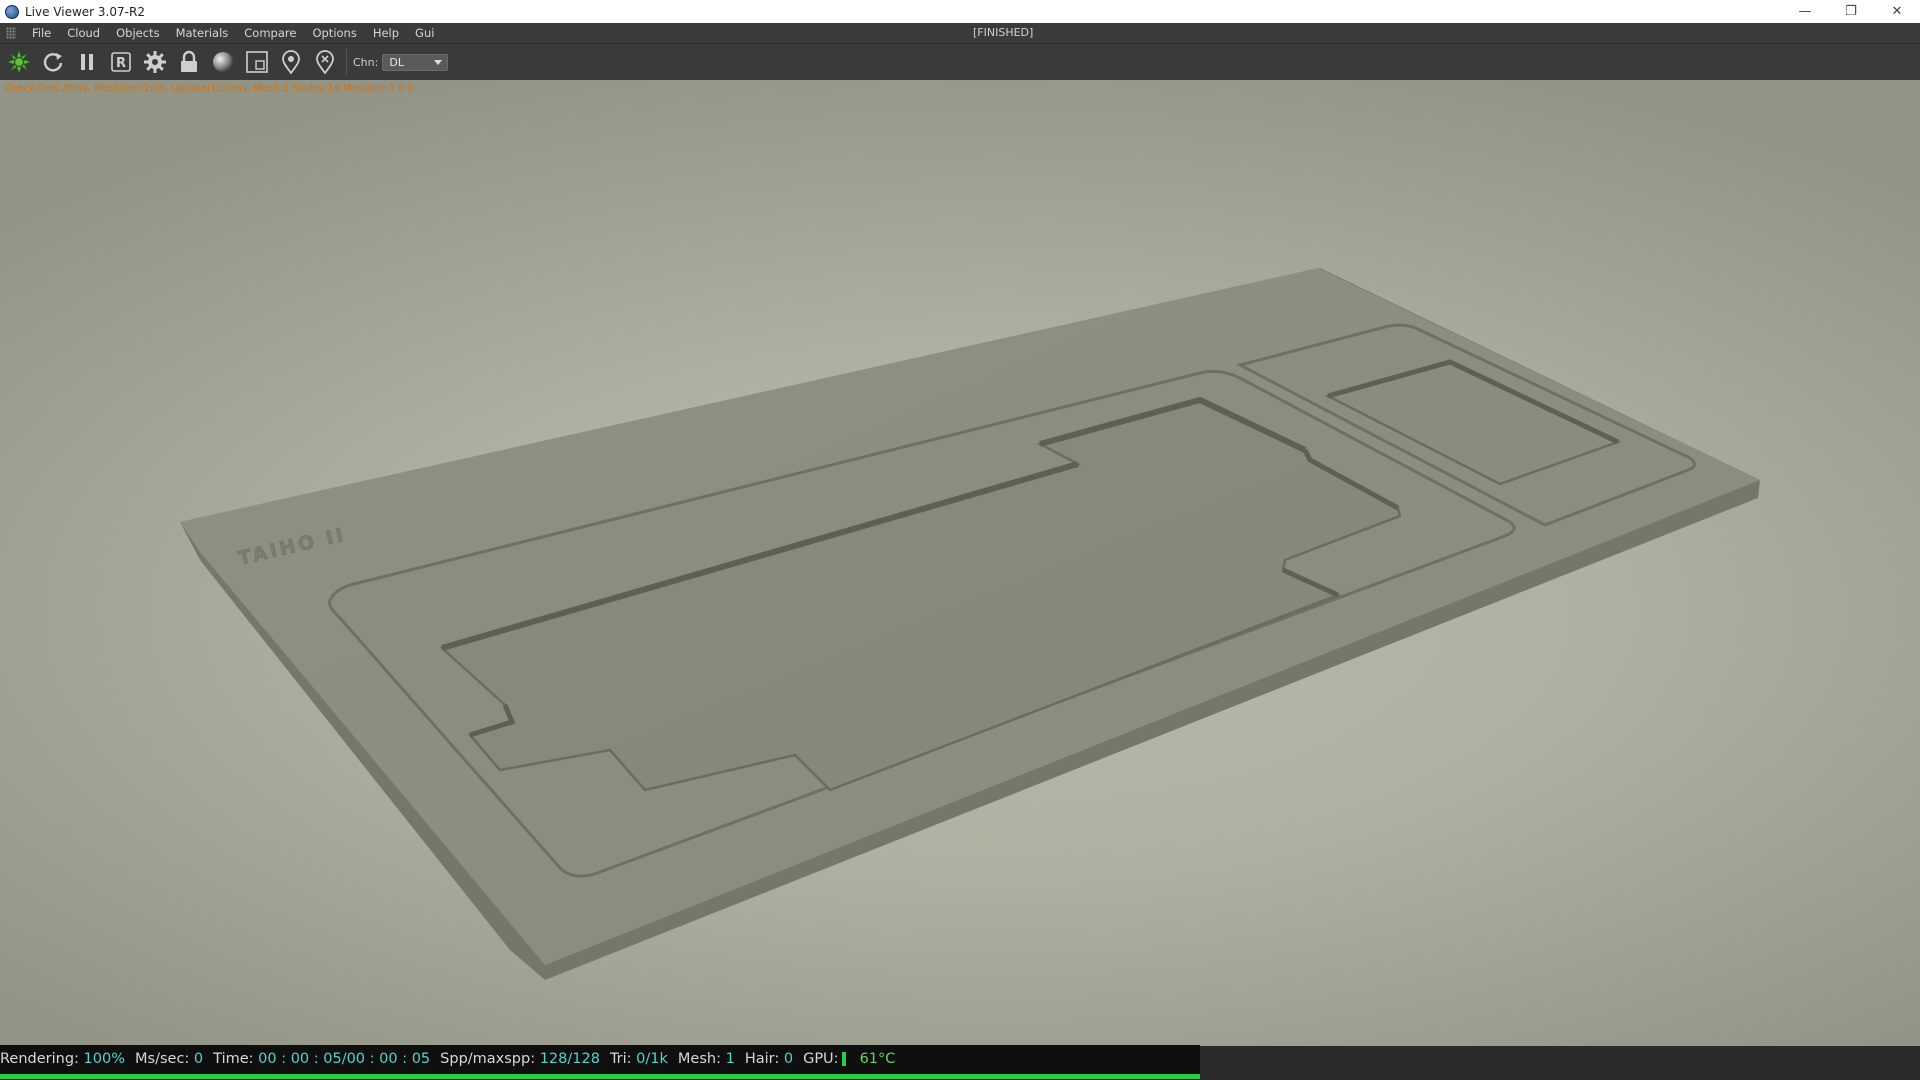 Image resolution: width=1920 pixels, height=1080 pixels. Describe the element at coordinates (620, 1058) in the screenshot. I see `tri-label: Tri:` at that location.